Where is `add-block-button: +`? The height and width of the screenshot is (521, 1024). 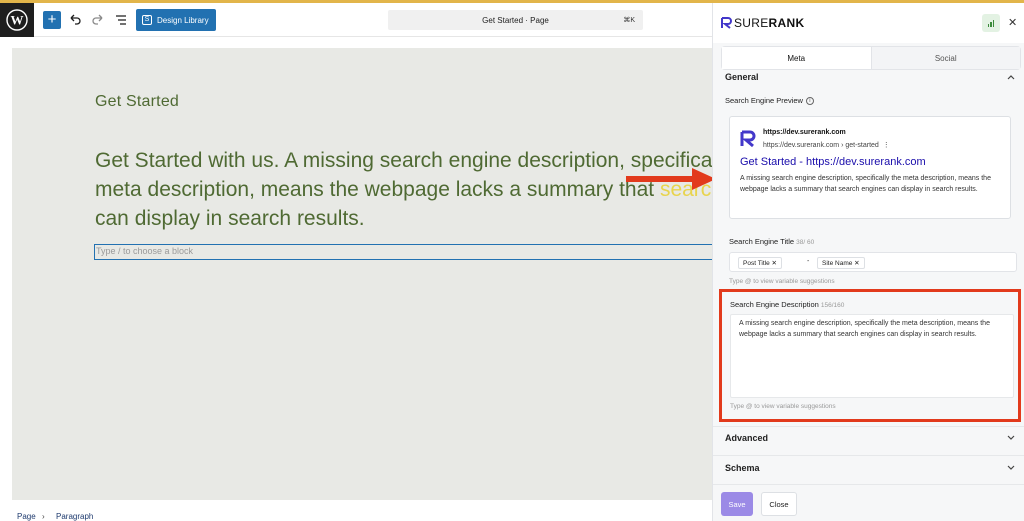 add-block-button: + is located at coordinates (52, 20).